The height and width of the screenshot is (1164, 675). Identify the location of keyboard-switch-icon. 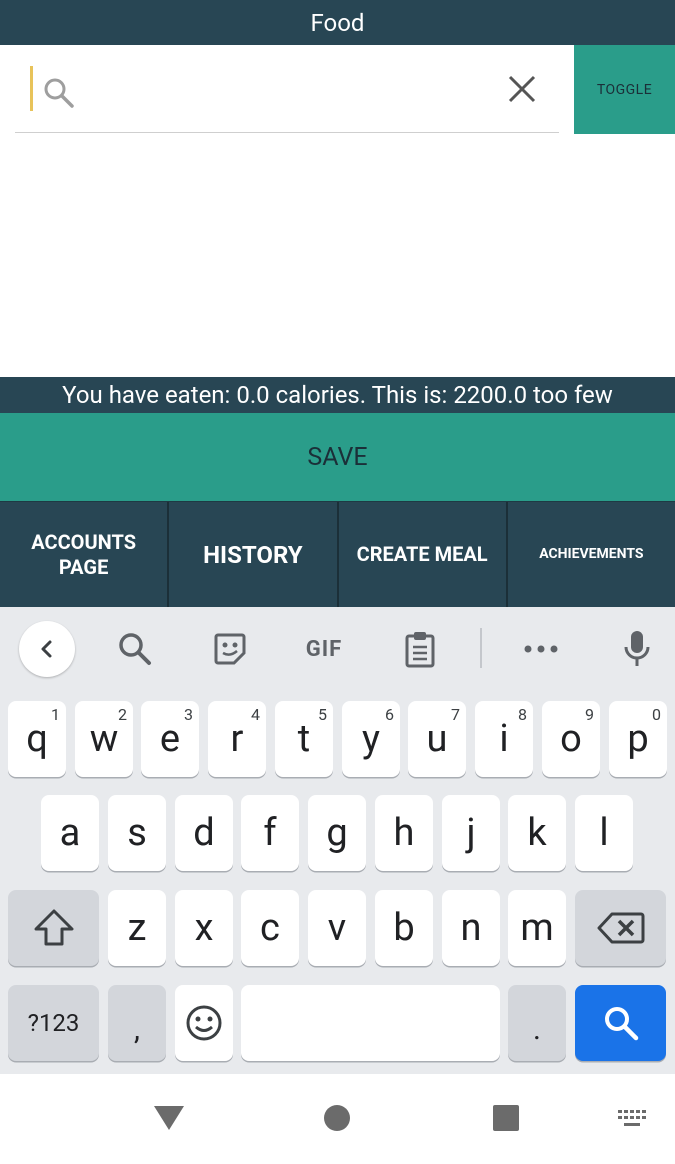
(633, 1119).